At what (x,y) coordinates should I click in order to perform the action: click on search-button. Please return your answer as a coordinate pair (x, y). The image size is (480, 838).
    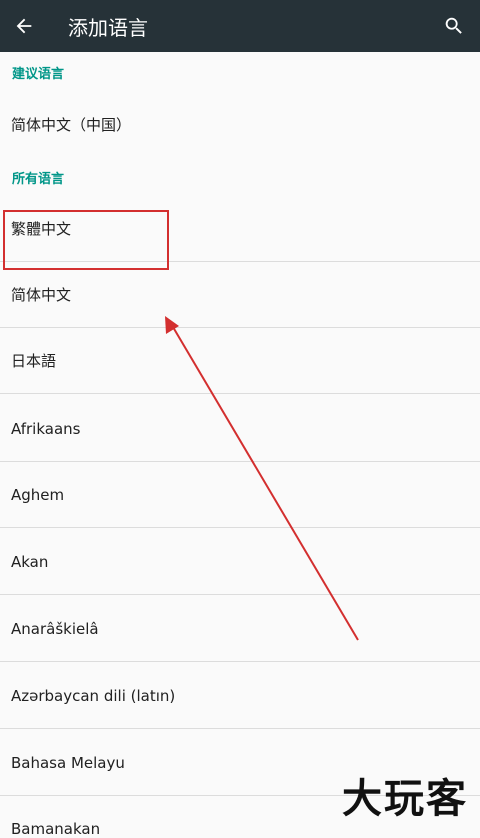
    Looking at the image, I should click on (454, 26).